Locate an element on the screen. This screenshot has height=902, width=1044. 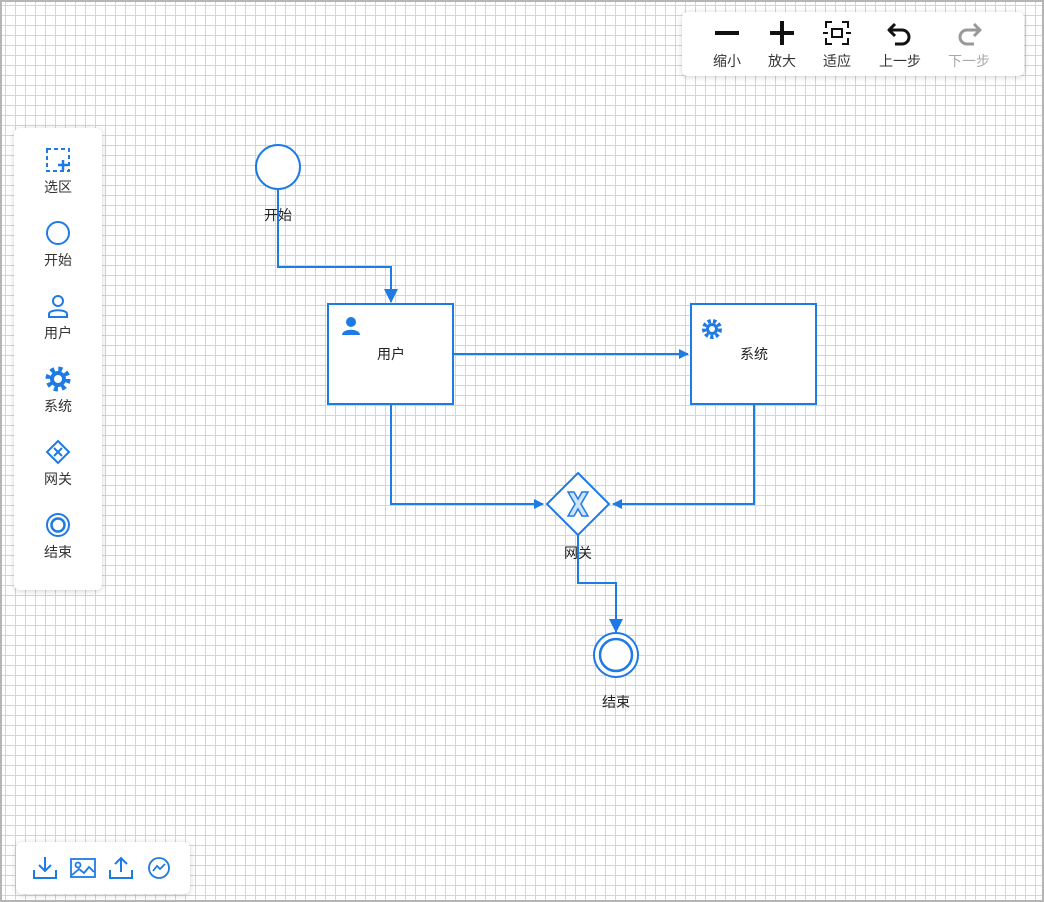
redo-icon is located at coordinates (970, 34).